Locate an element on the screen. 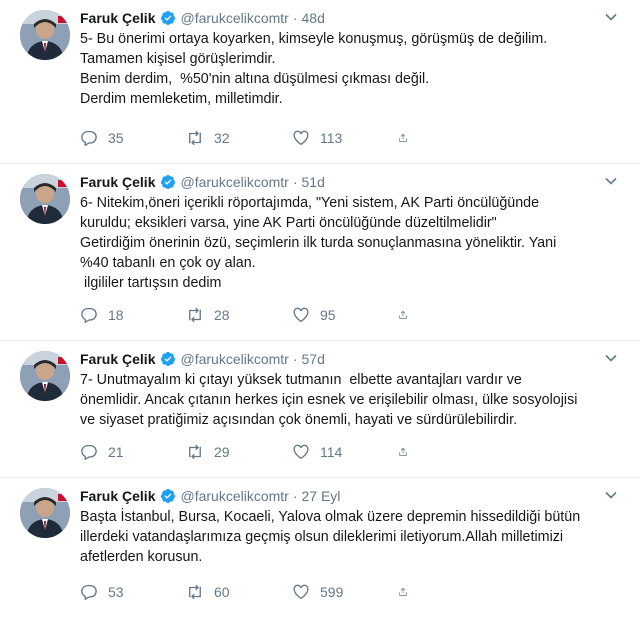 Image resolution: width=640 pixels, height=617 pixels. like-count: 114 is located at coordinates (331, 452).